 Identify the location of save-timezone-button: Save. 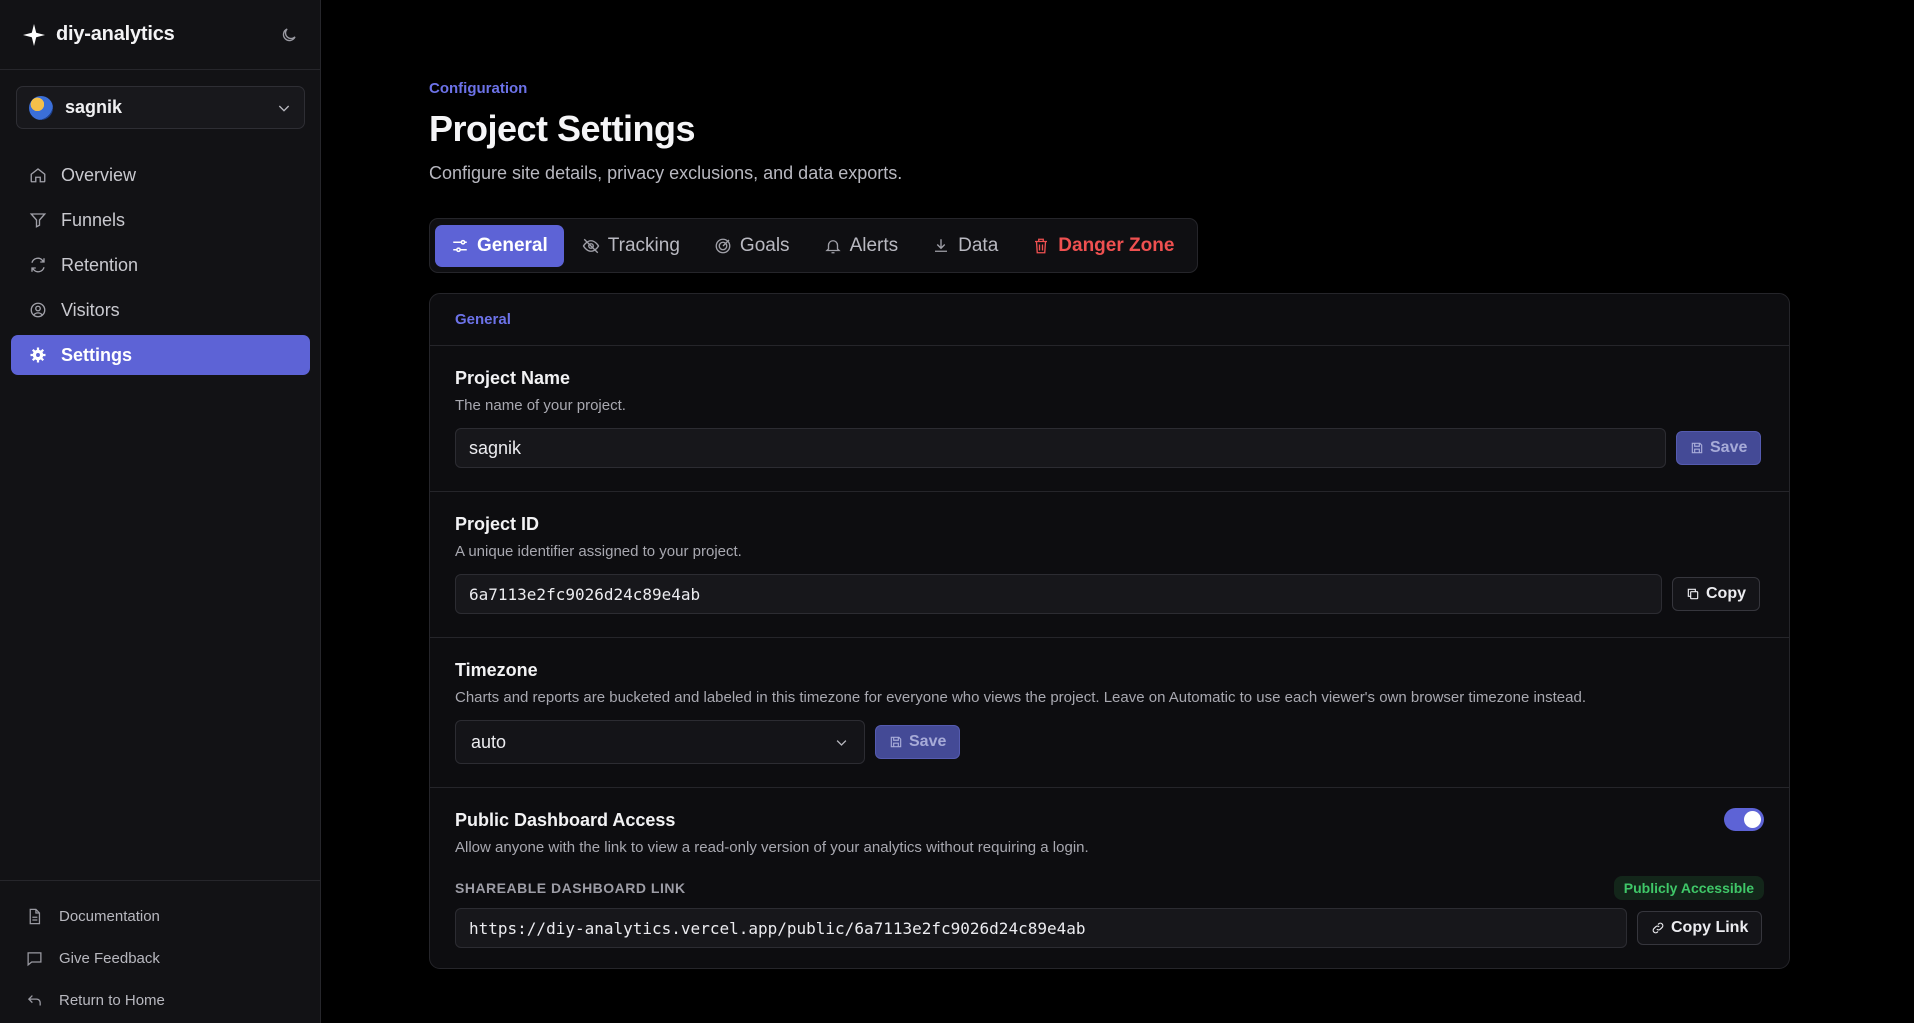
(918, 742).